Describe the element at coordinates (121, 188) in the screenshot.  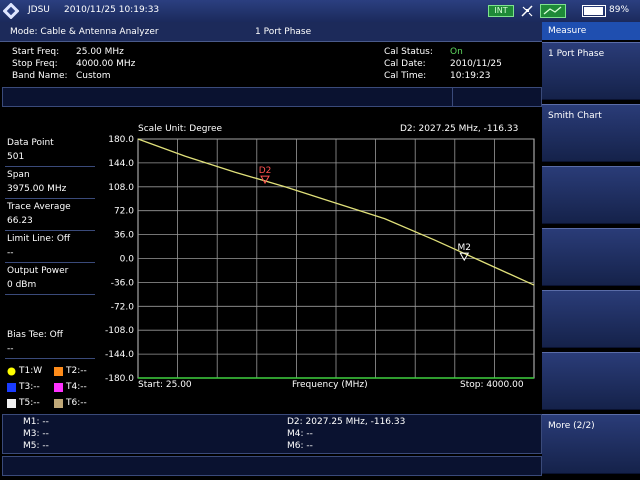
I see `y-tick-label: 108.0` at that location.